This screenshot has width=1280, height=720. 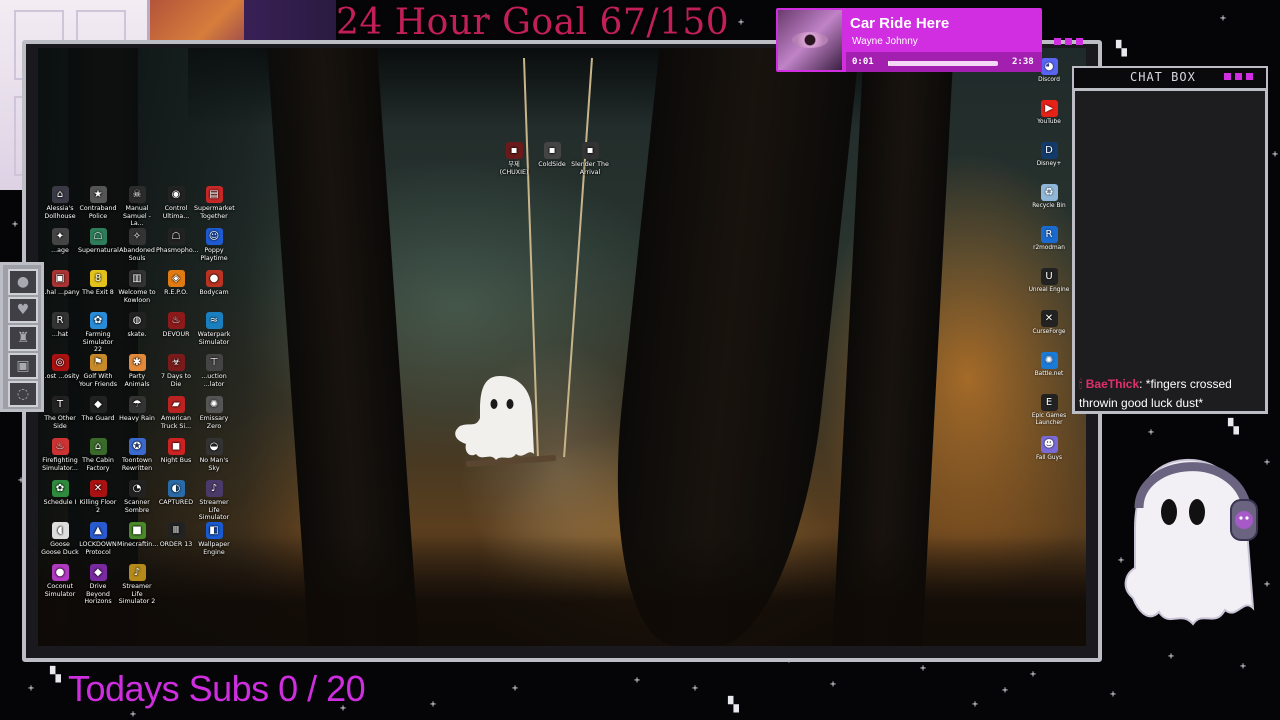 I want to click on desktop-icon: ♻ Recycle Bin, so click(x=1049, y=197).